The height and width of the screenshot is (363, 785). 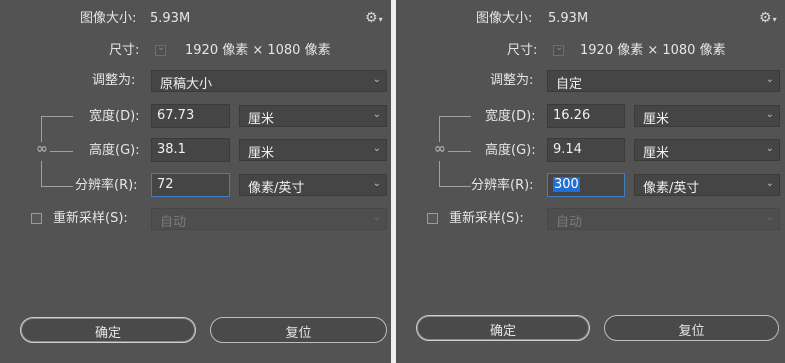 I want to click on height-value: 9.14, so click(x=567, y=149).